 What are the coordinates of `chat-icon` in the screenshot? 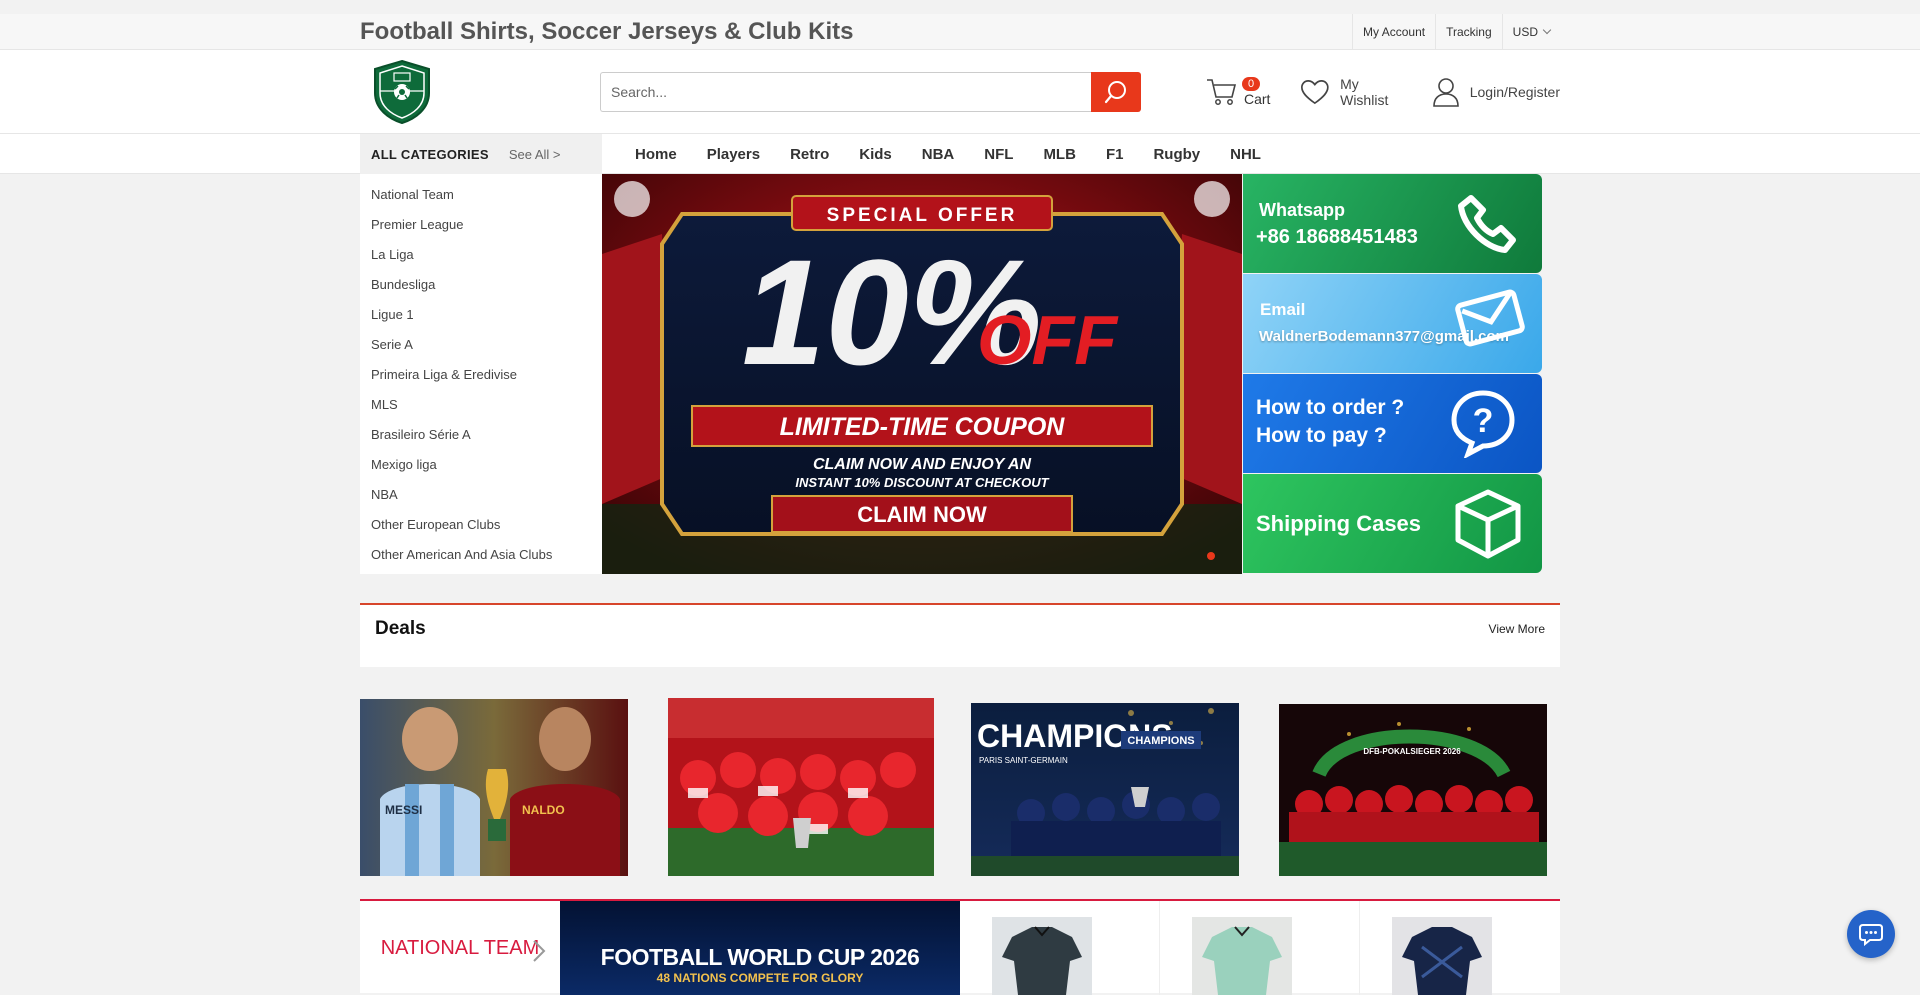 It's located at (1871, 935).